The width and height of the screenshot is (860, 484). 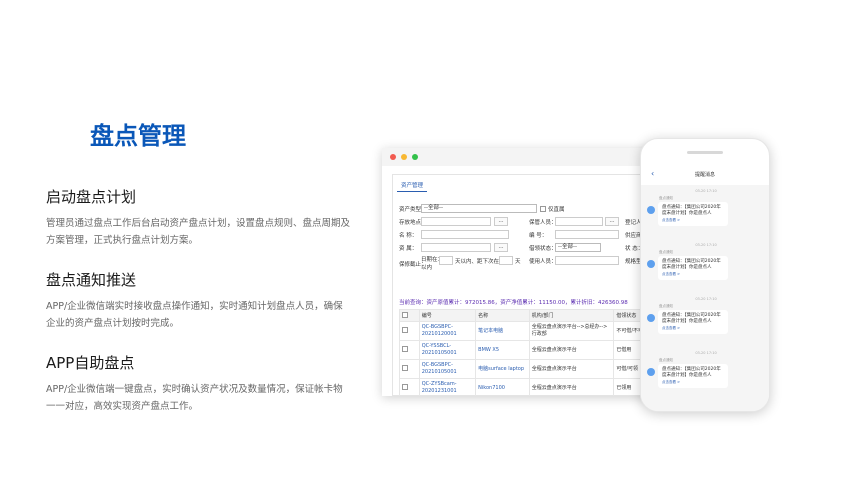 What do you see at coordinates (405, 314) in the screenshot?
I see `select-all-checkbox` at bounding box center [405, 314].